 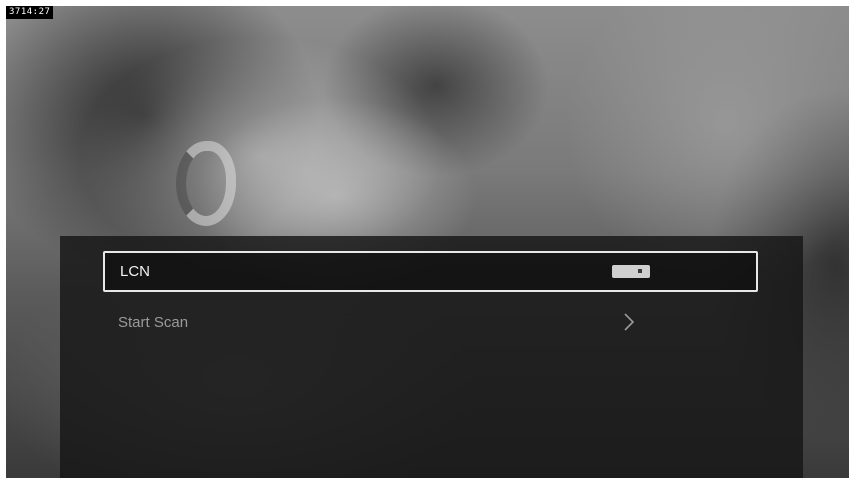 What do you see at coordinates (30, 12) in the screenshot?
I see `timestamp-overlay: 3714:27` at bounding box center [30, 12].